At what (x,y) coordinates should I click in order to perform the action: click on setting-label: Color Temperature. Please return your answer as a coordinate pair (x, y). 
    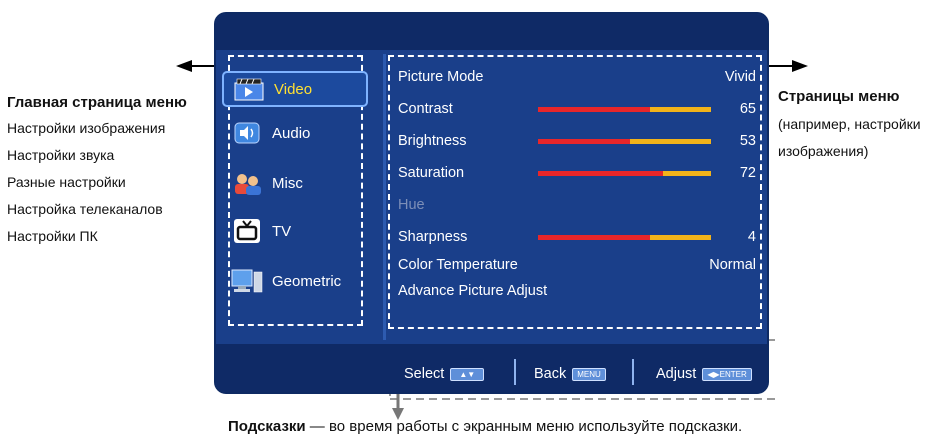
    Looking at the image, I should click on (458, 265).